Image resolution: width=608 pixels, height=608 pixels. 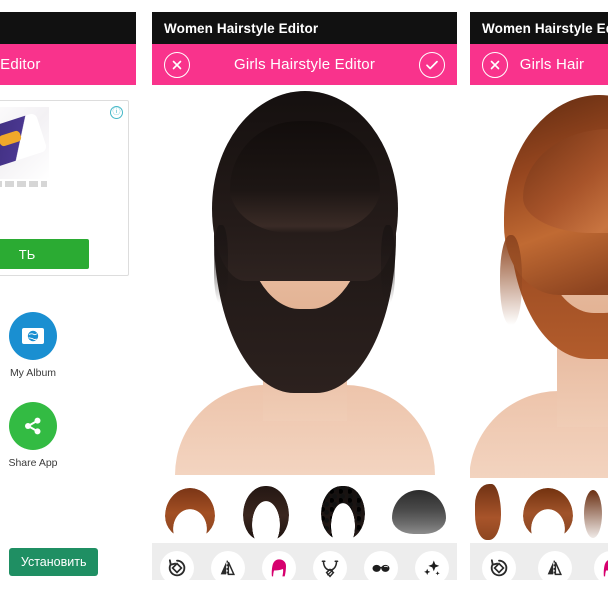 I want to click on app-bar-title-middle: Girls Hairstyle Editor, so click(x=304, y=64).